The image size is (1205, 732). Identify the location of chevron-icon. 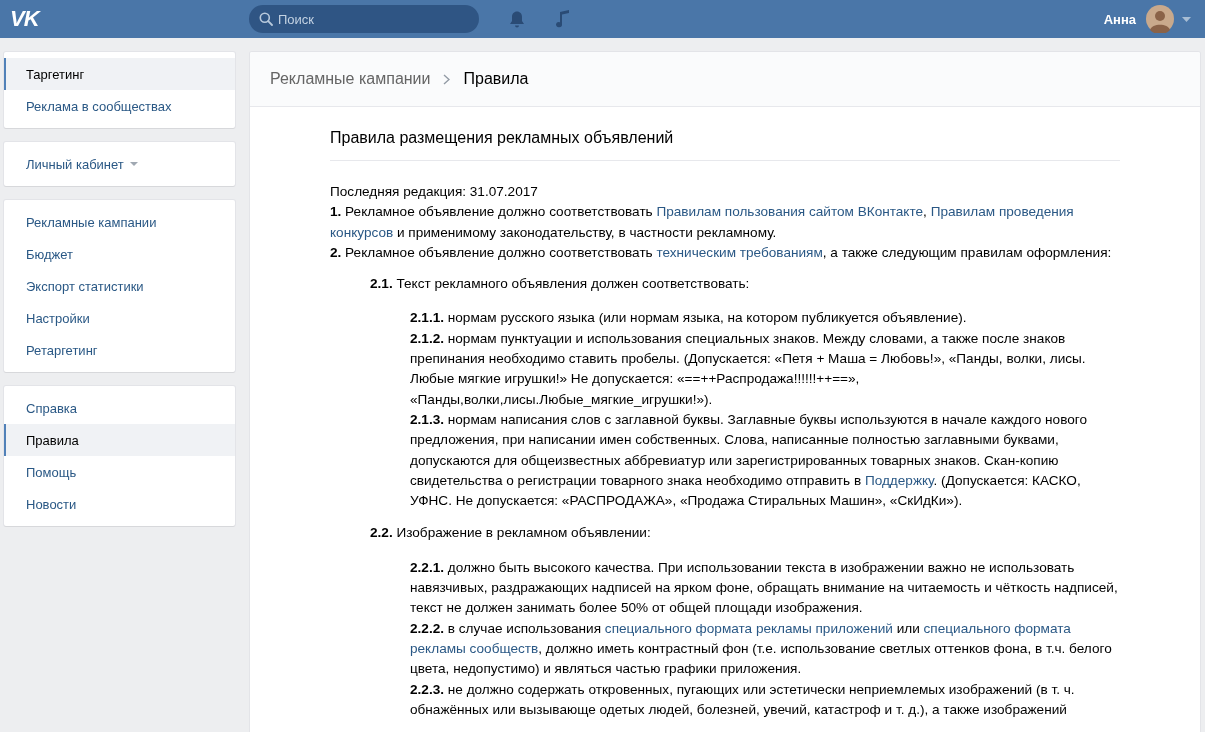
(447, 79).